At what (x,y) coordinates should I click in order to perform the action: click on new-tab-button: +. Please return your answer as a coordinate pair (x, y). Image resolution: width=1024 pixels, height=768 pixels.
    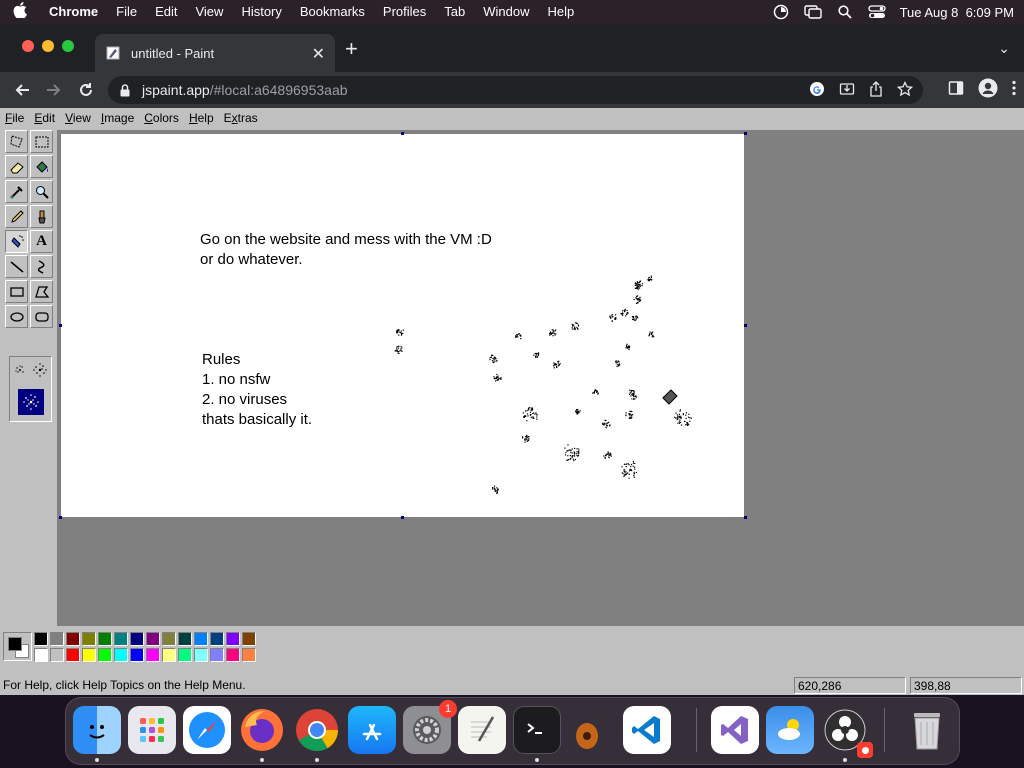
    Looking at the image, I should click on (351, 49).